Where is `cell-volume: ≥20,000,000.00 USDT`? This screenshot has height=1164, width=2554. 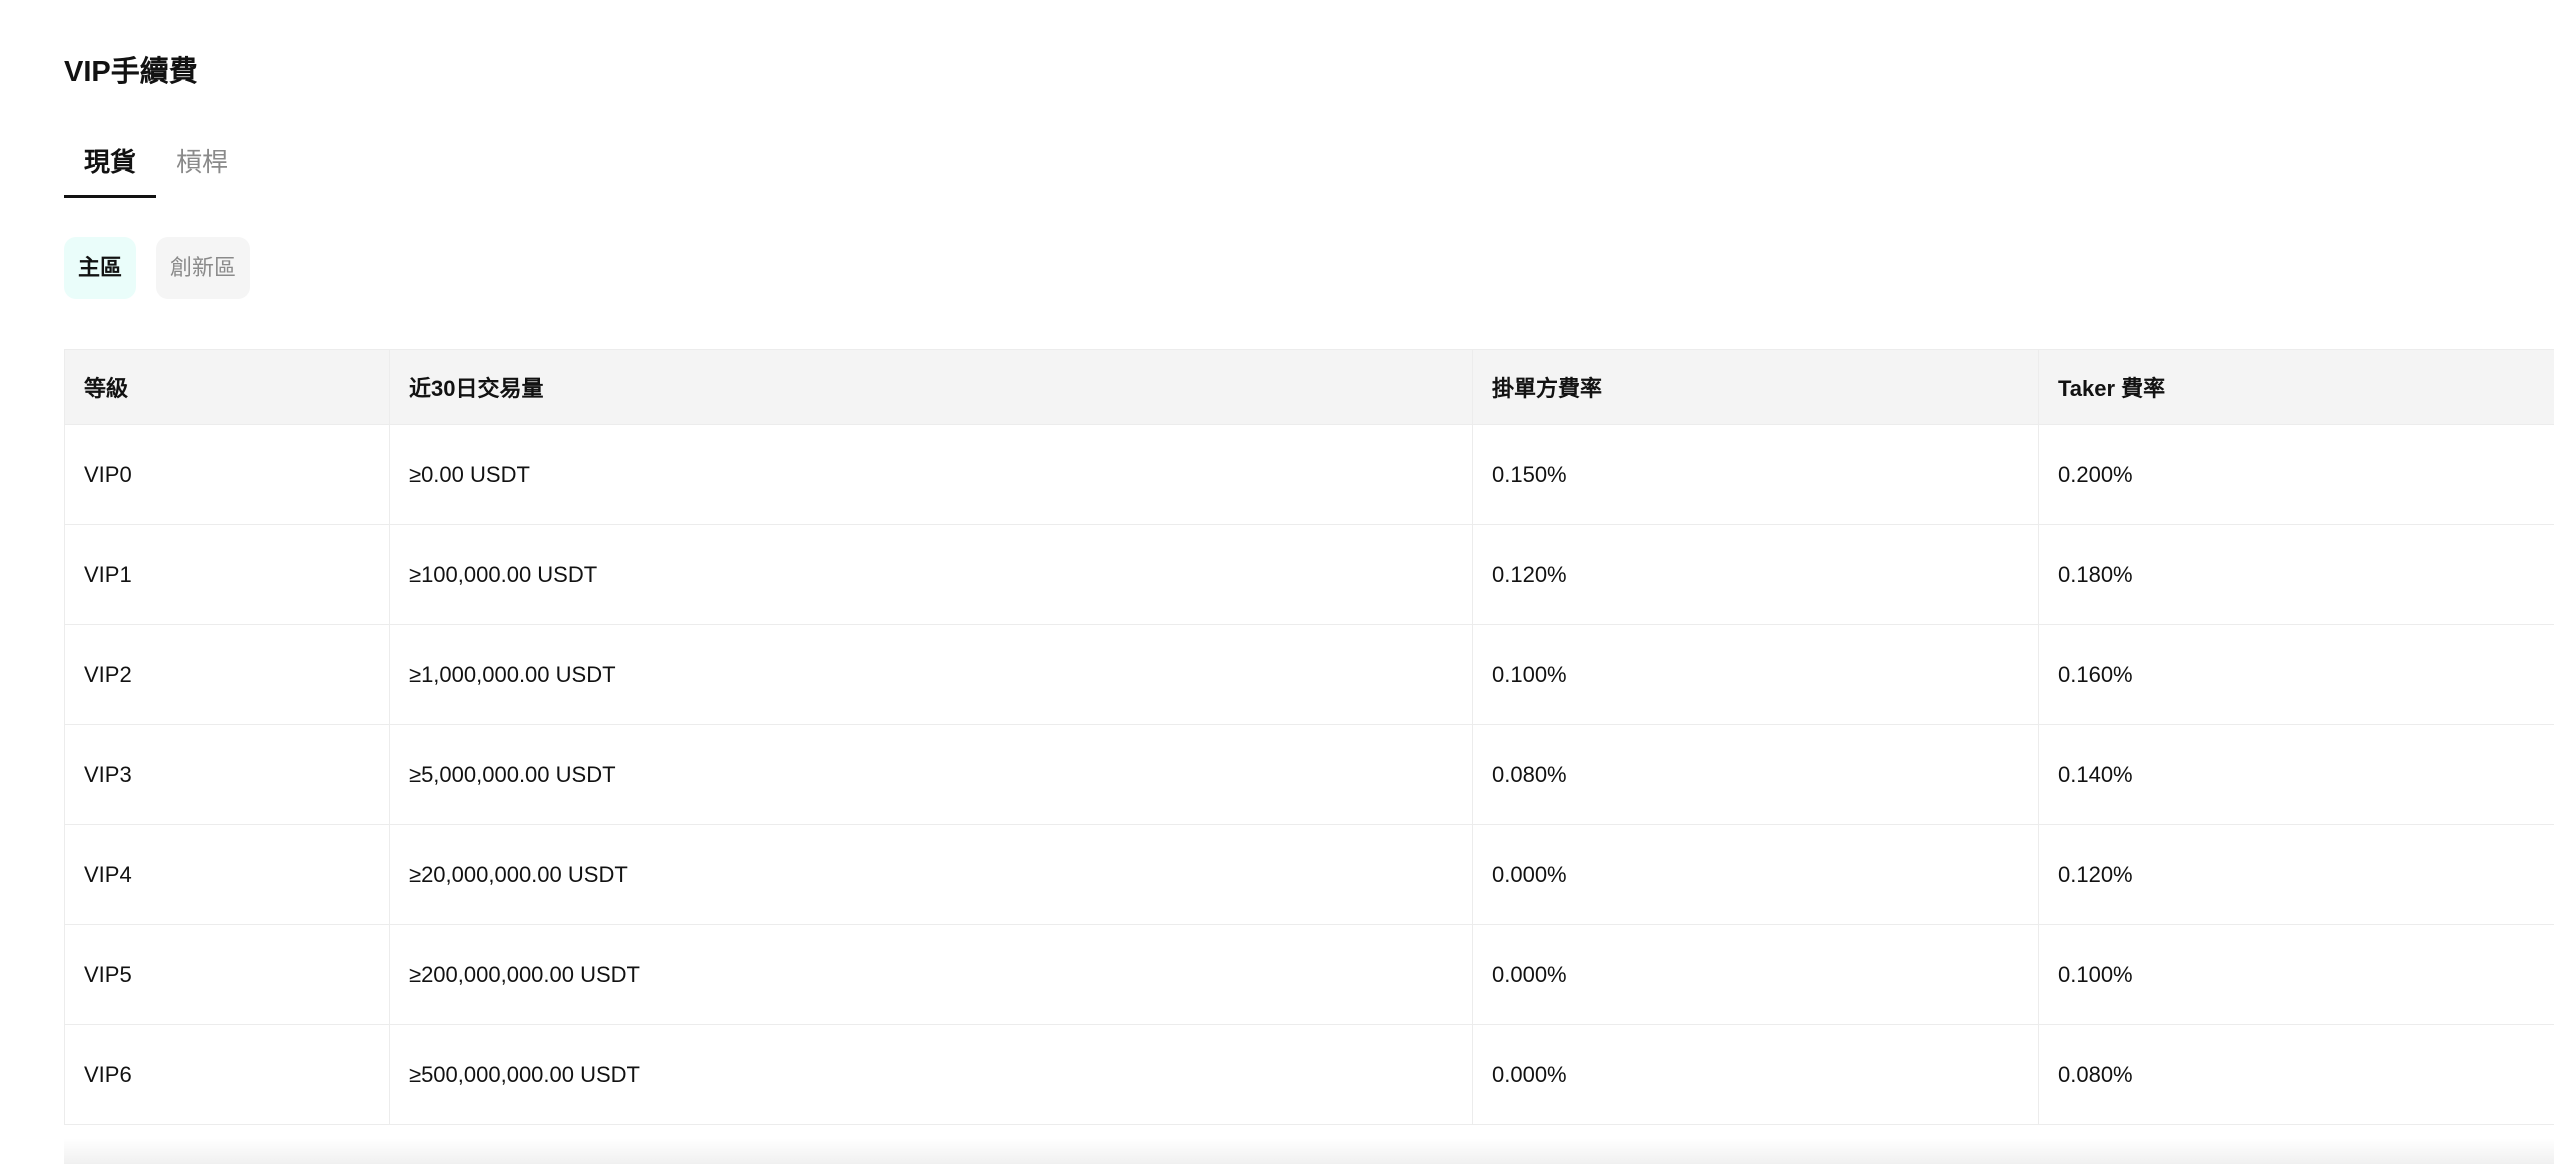 cell-volume: ≥20,000,000.00 USDT is located at coordinates (931, 874).